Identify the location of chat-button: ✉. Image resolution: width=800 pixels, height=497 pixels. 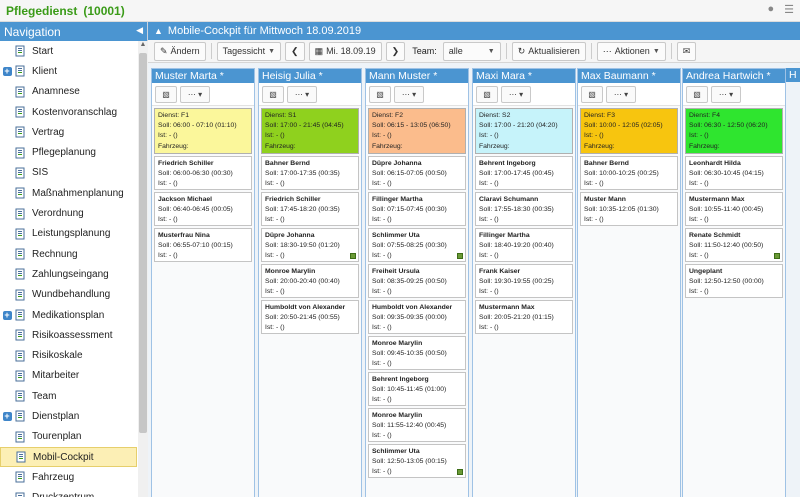
(686, 51).